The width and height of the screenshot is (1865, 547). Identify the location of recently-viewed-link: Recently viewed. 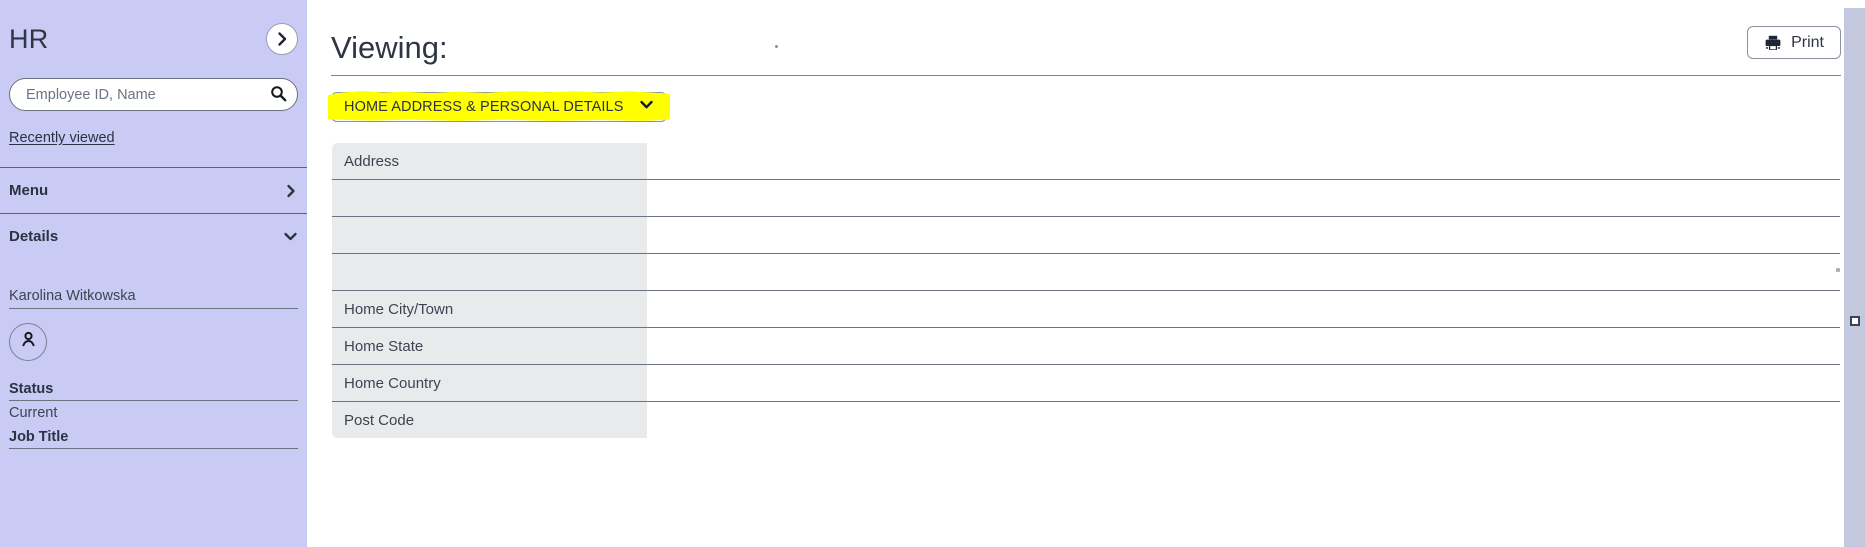
(62, 138).